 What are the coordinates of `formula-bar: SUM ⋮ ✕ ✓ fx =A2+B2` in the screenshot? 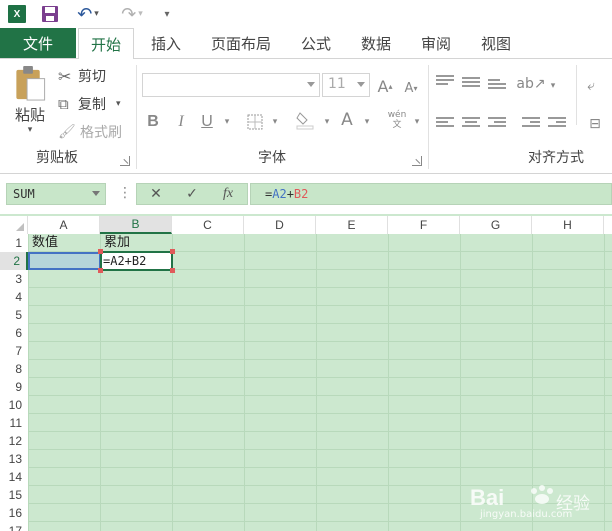 It's located at (306, 194).